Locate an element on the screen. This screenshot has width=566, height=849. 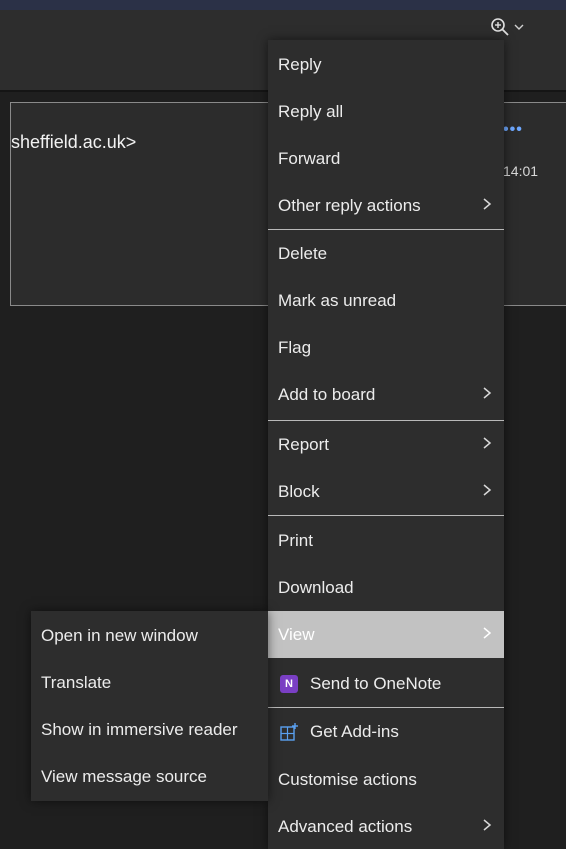
menu-divider is located at coordinates (386, 515).